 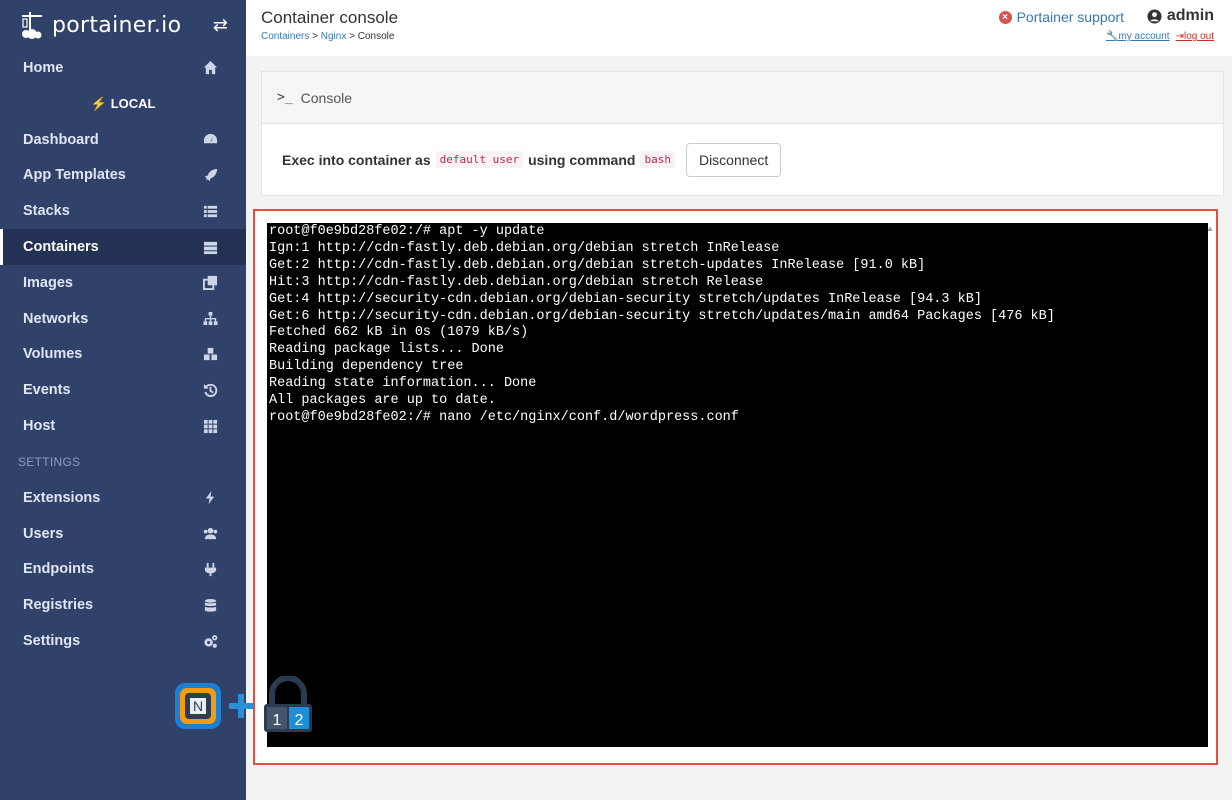 I want to click on sidebar-item-label: Home, so click(x=43, y=67).